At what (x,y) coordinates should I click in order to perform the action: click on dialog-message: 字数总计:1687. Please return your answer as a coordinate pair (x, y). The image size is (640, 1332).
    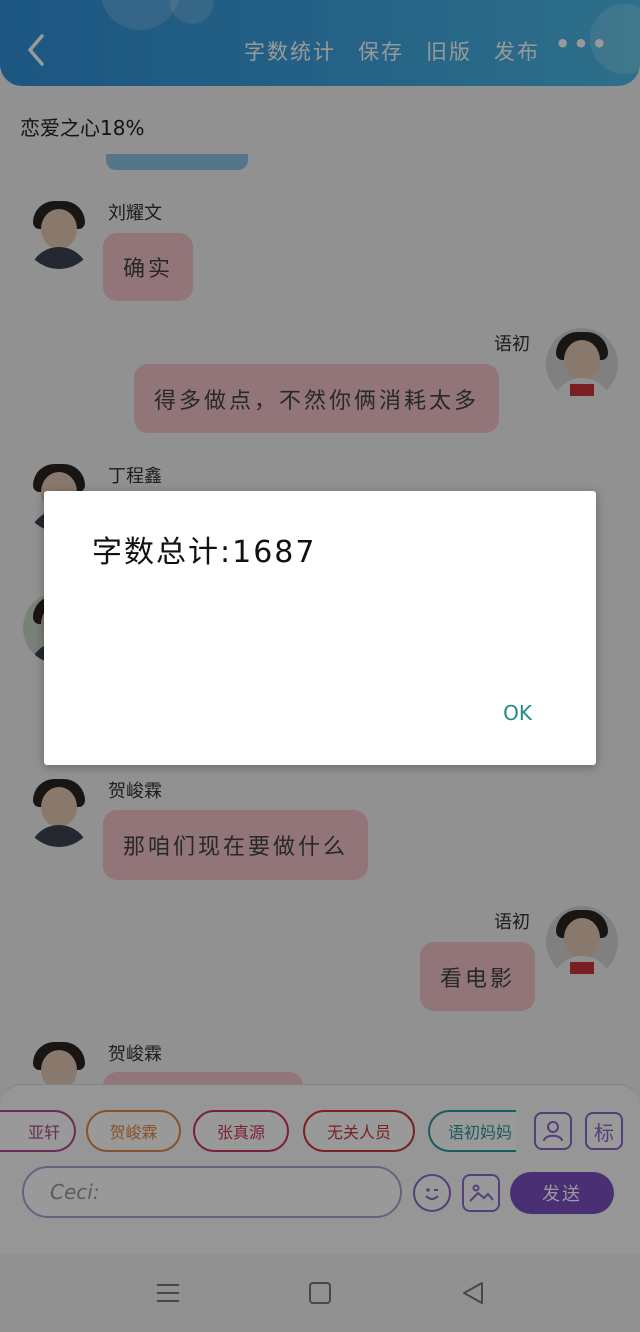
    Looking at the image, I should click on (204, 552).